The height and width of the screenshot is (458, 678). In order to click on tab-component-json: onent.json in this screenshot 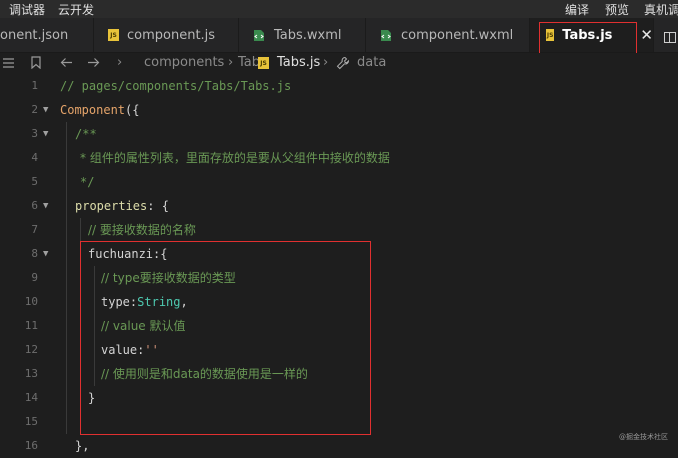, I will do `click(47, 35)`.